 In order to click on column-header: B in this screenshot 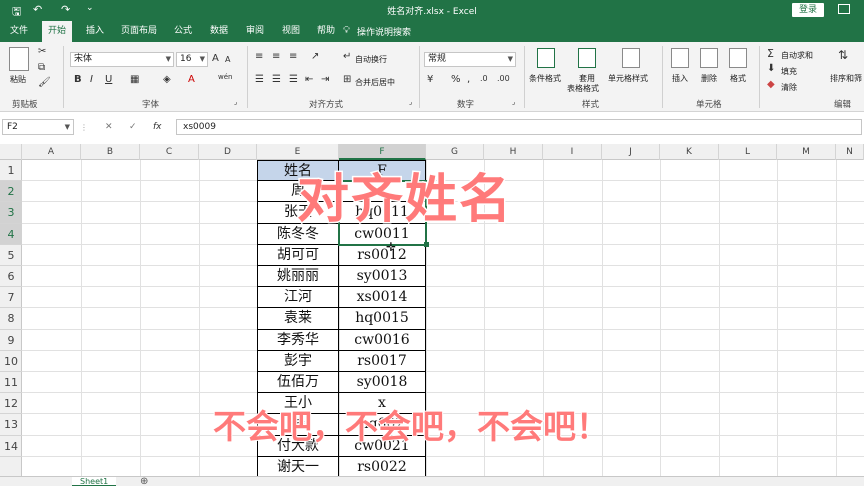, I will do `click(110, 152)`.